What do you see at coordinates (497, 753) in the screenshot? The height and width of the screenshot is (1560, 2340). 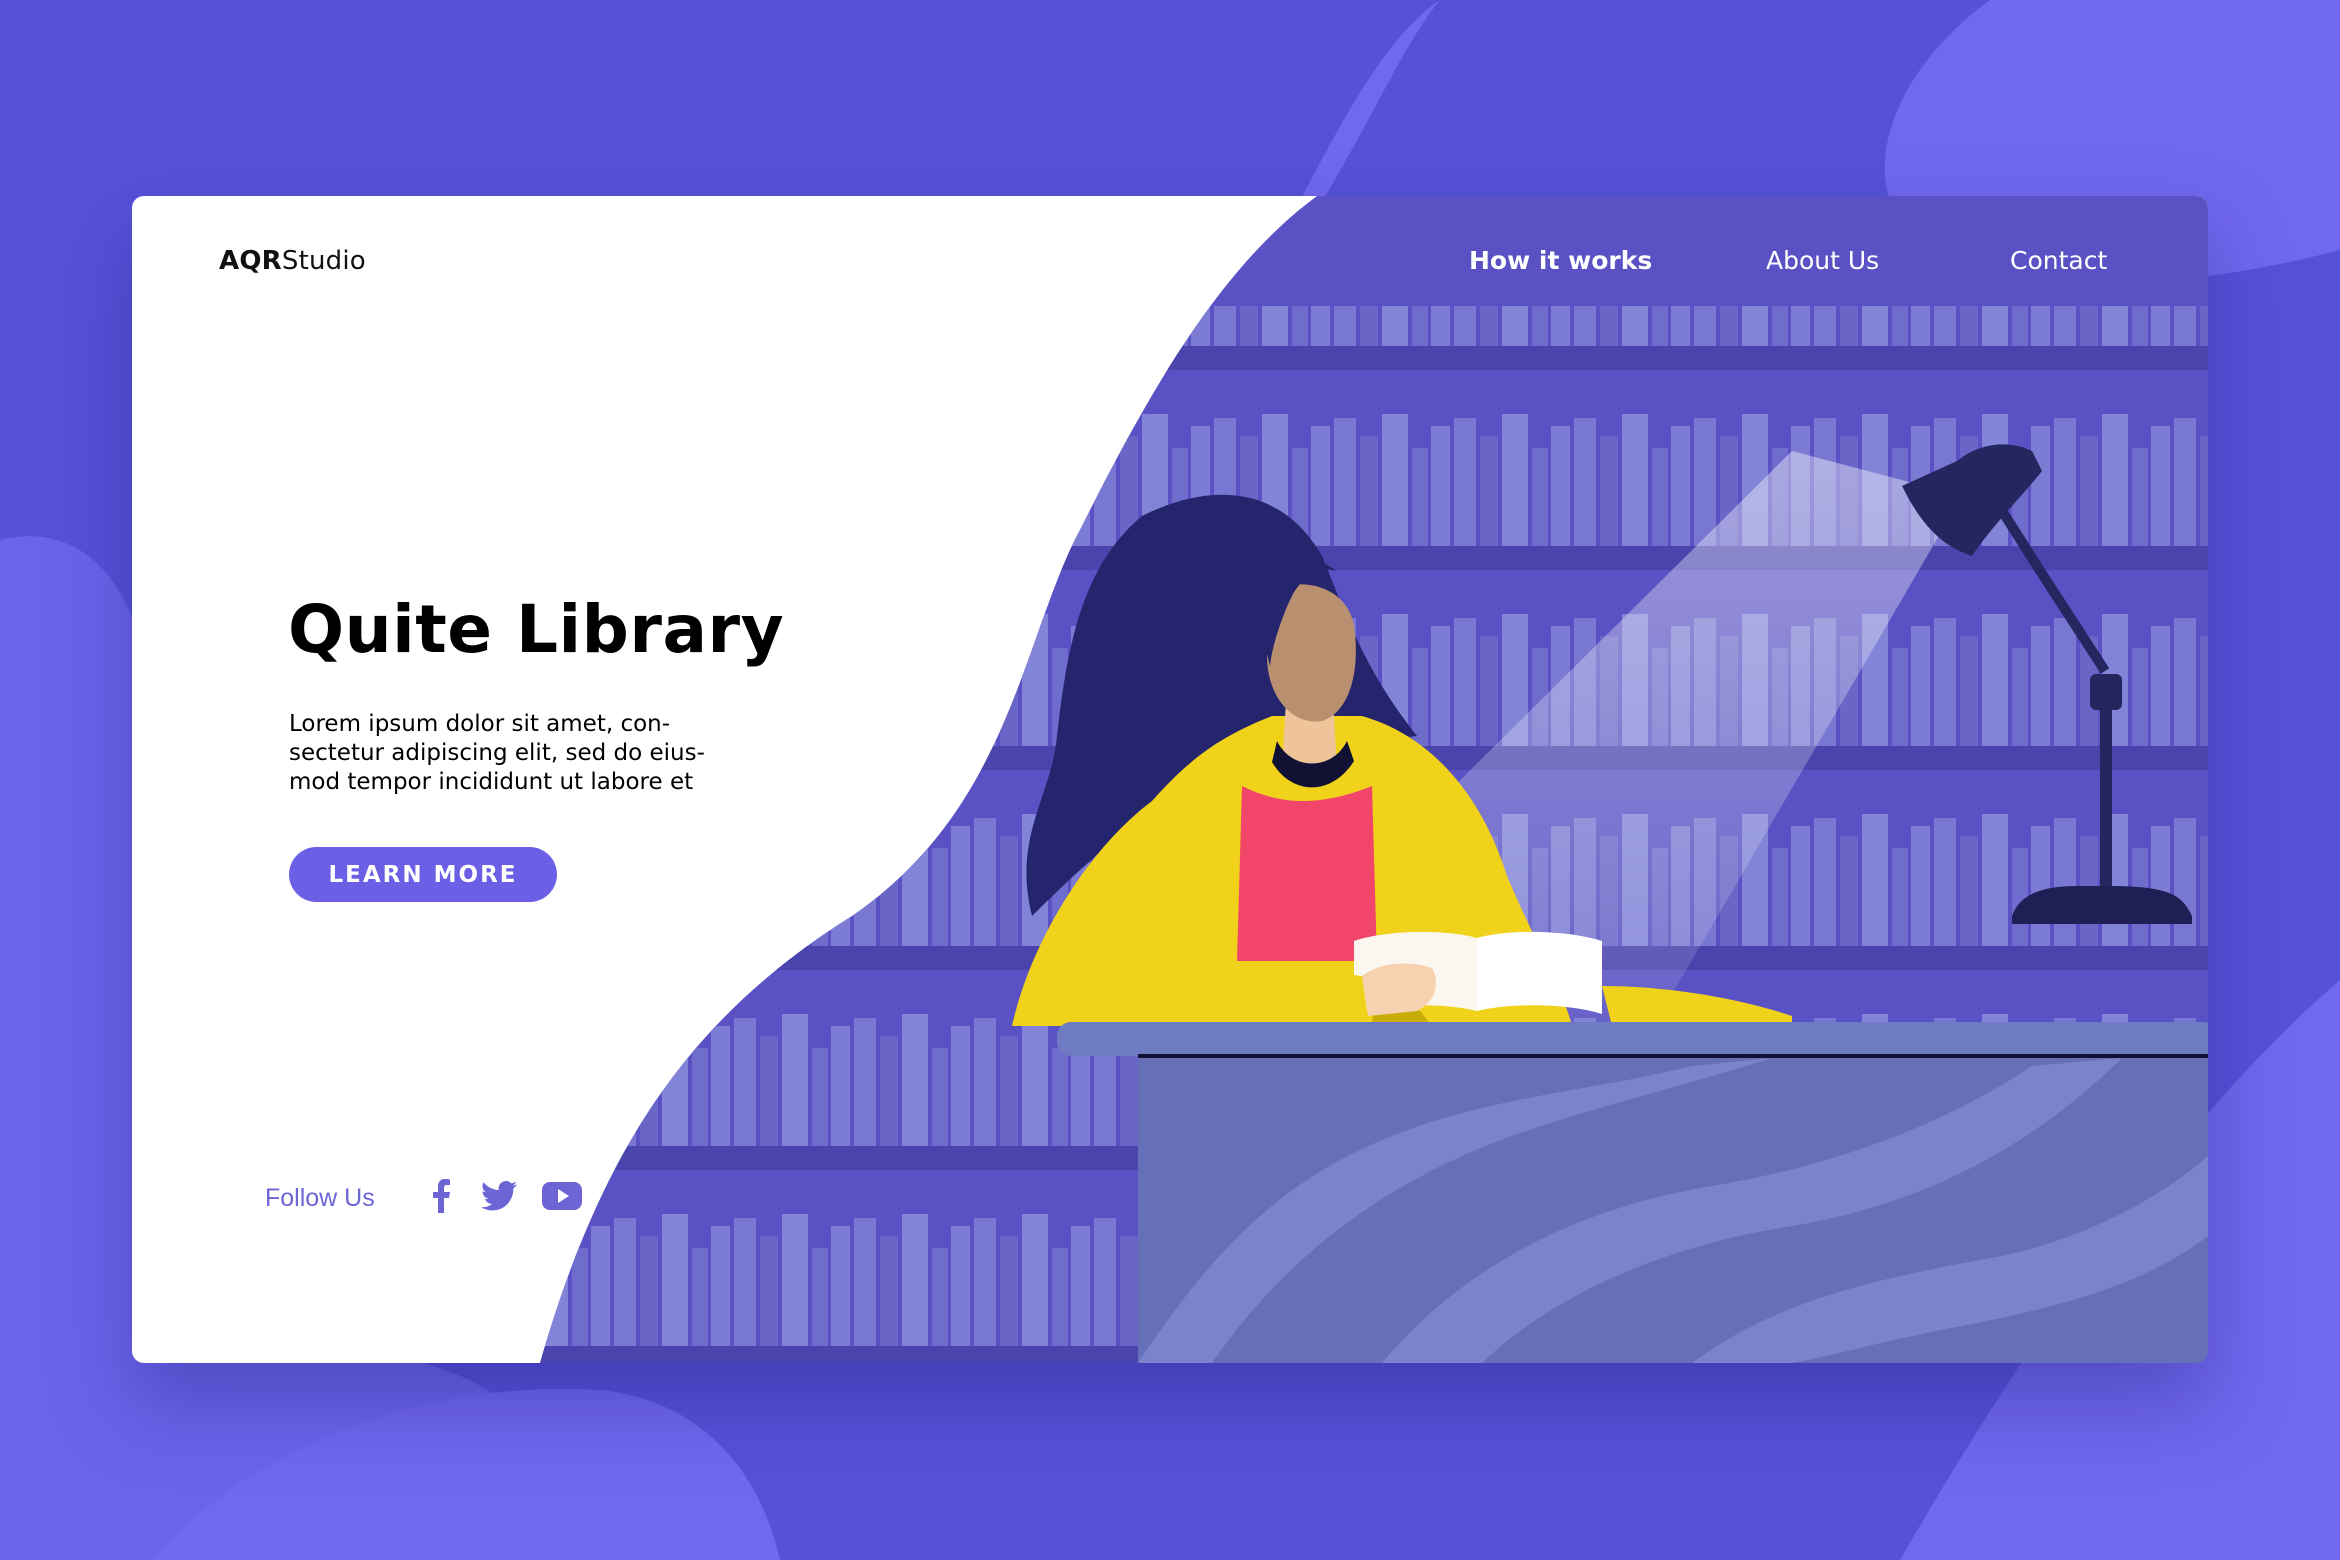 I see `hero-description-line: sectetur adipiscing elit, sed do eius-` at bounding box center [497, 753].